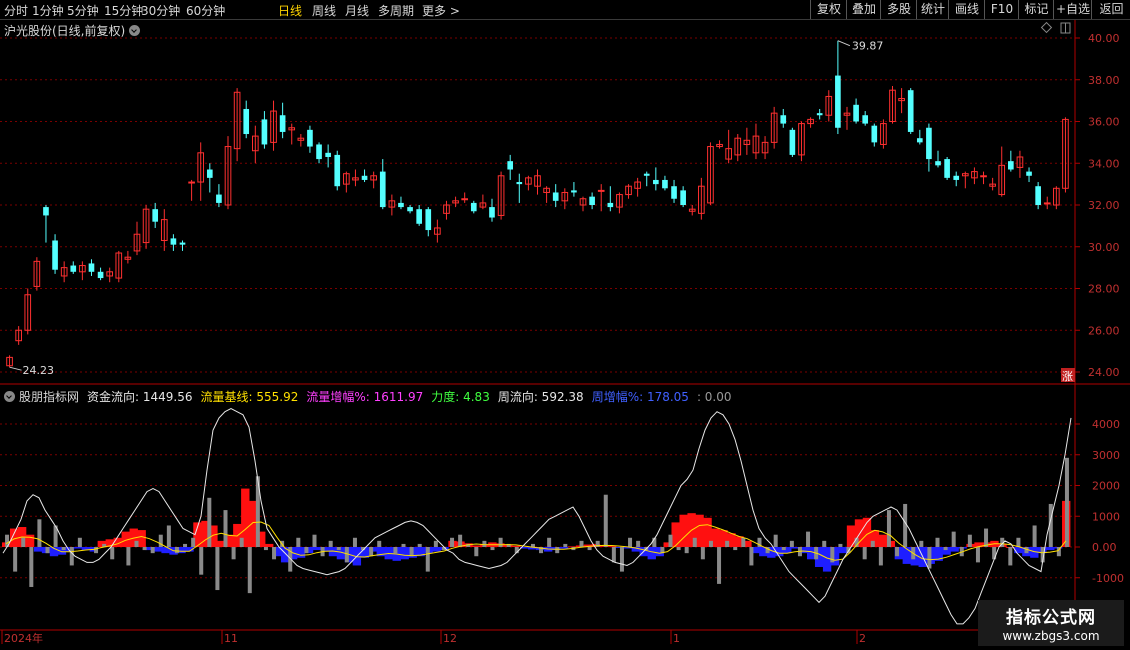 Image resolution: width=1130 pixels, height=650 pixels. Describe the element at coordinates (1108, 578) in the screenshot. I see `flow-axis-label: -1000` at that location.